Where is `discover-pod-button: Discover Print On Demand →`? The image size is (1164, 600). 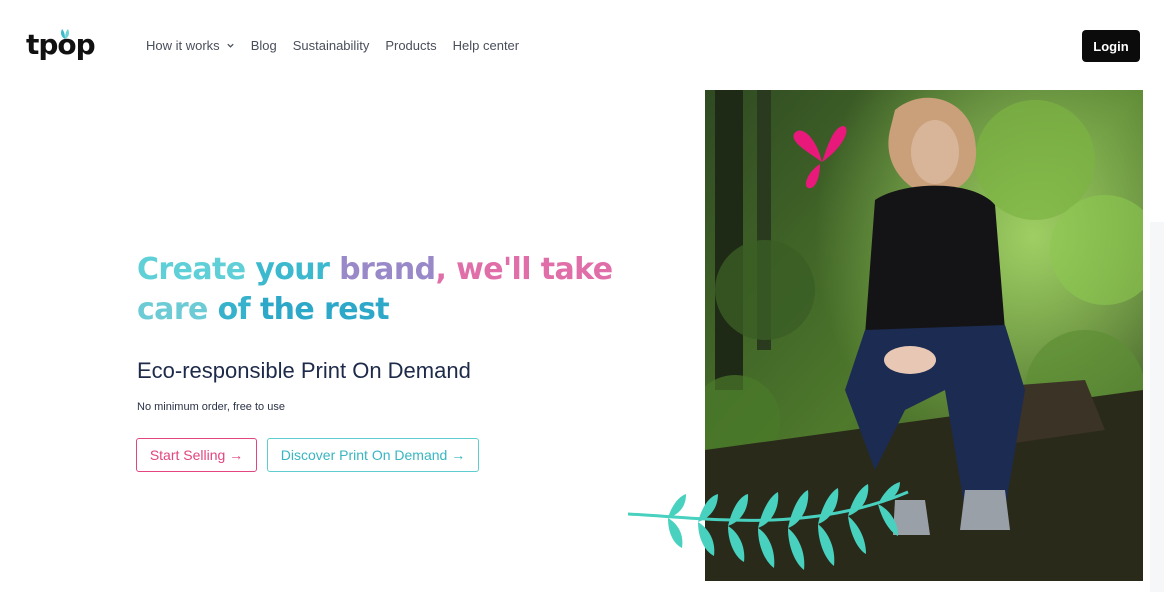 discover-pod-button: Discover Print On Demand → is located at coordinates (373, 455).